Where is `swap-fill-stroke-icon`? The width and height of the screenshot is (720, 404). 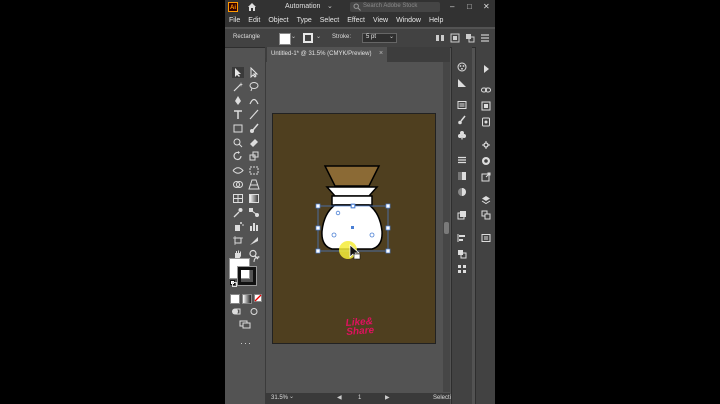 swap-fill-stroke-icon is located at coordinates (257, 260).